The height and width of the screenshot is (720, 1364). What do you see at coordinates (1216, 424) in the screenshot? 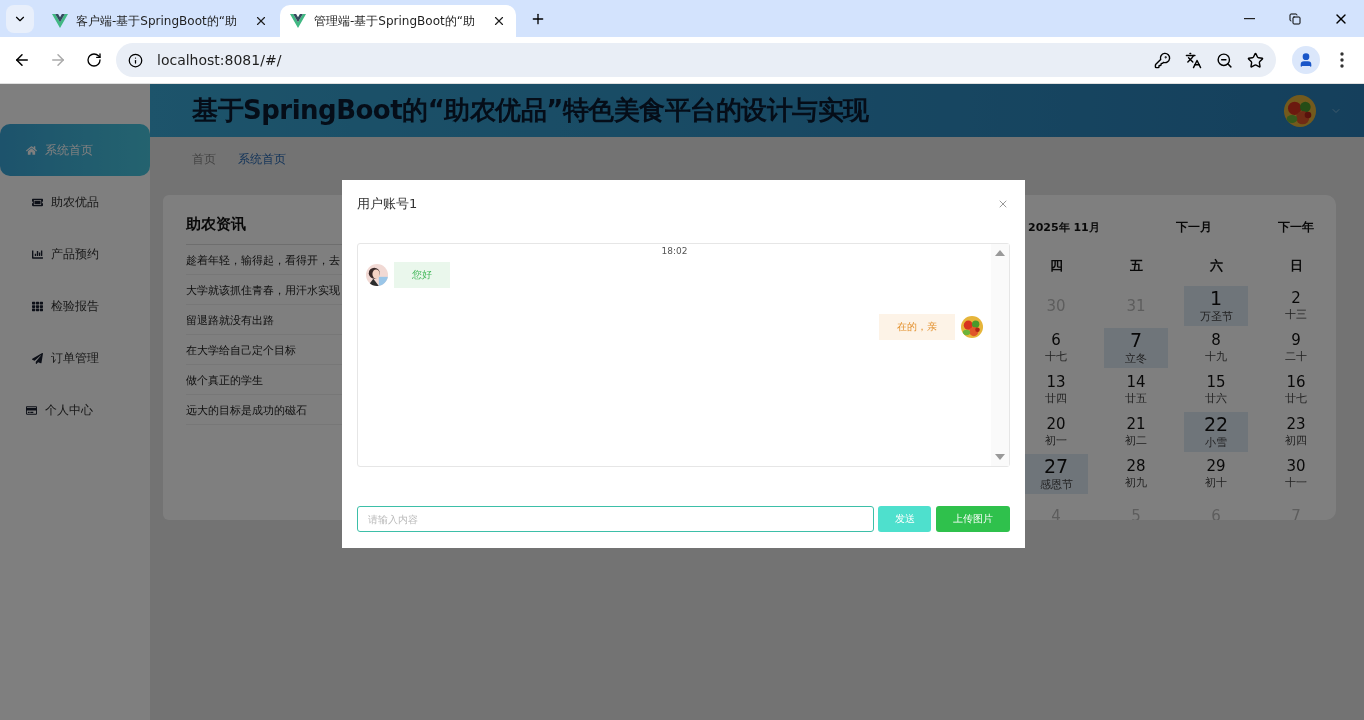
I see `day-number: 22` at bounding box center [1216, 424].